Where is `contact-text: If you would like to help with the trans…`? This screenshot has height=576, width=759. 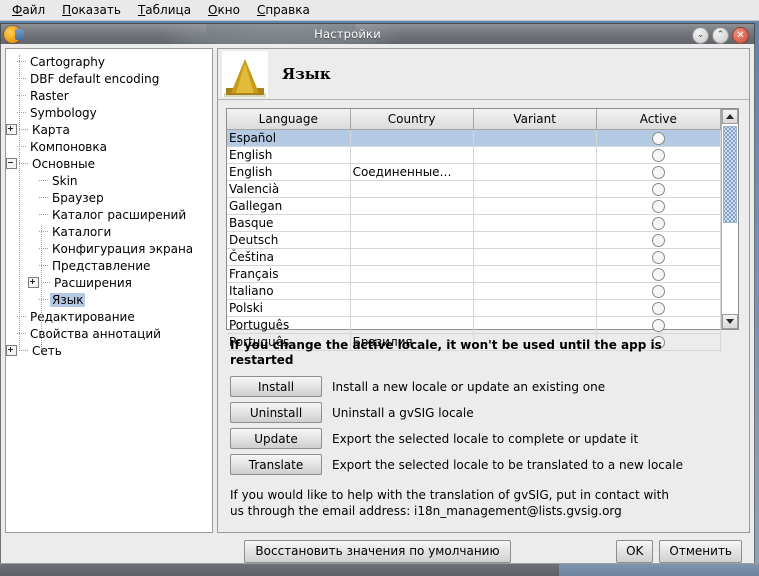
contact-text: If you would like to help with the trans… is located at coordinates (449, 503).